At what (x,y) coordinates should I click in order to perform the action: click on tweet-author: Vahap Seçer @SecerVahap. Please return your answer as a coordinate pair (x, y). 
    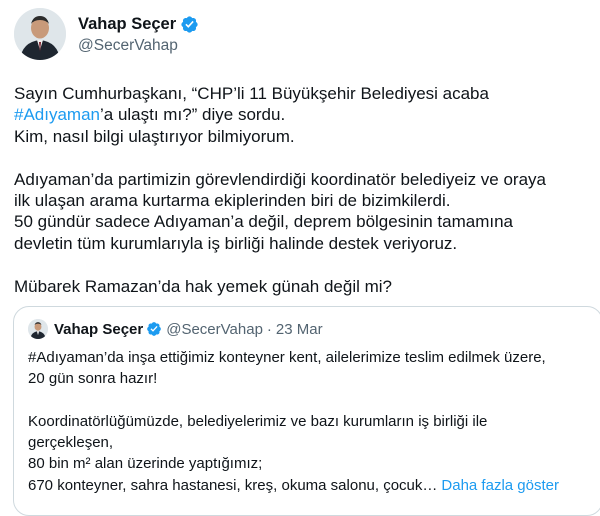
    Looking at the image, I should click on (106, 34).